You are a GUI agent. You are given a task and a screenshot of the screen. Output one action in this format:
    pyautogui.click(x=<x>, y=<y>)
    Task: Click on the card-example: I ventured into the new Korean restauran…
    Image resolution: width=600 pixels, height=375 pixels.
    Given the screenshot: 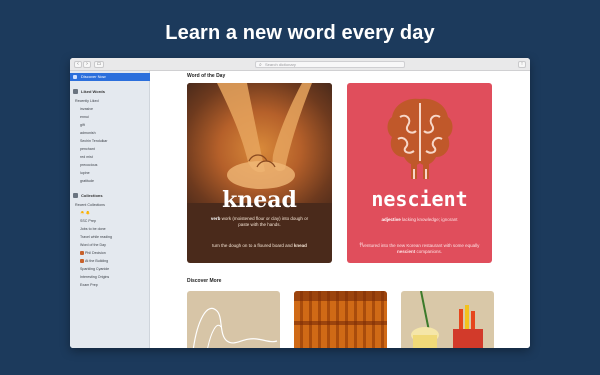 What is the action you would take?
    pyautogui.click(x=419, y=248)
    